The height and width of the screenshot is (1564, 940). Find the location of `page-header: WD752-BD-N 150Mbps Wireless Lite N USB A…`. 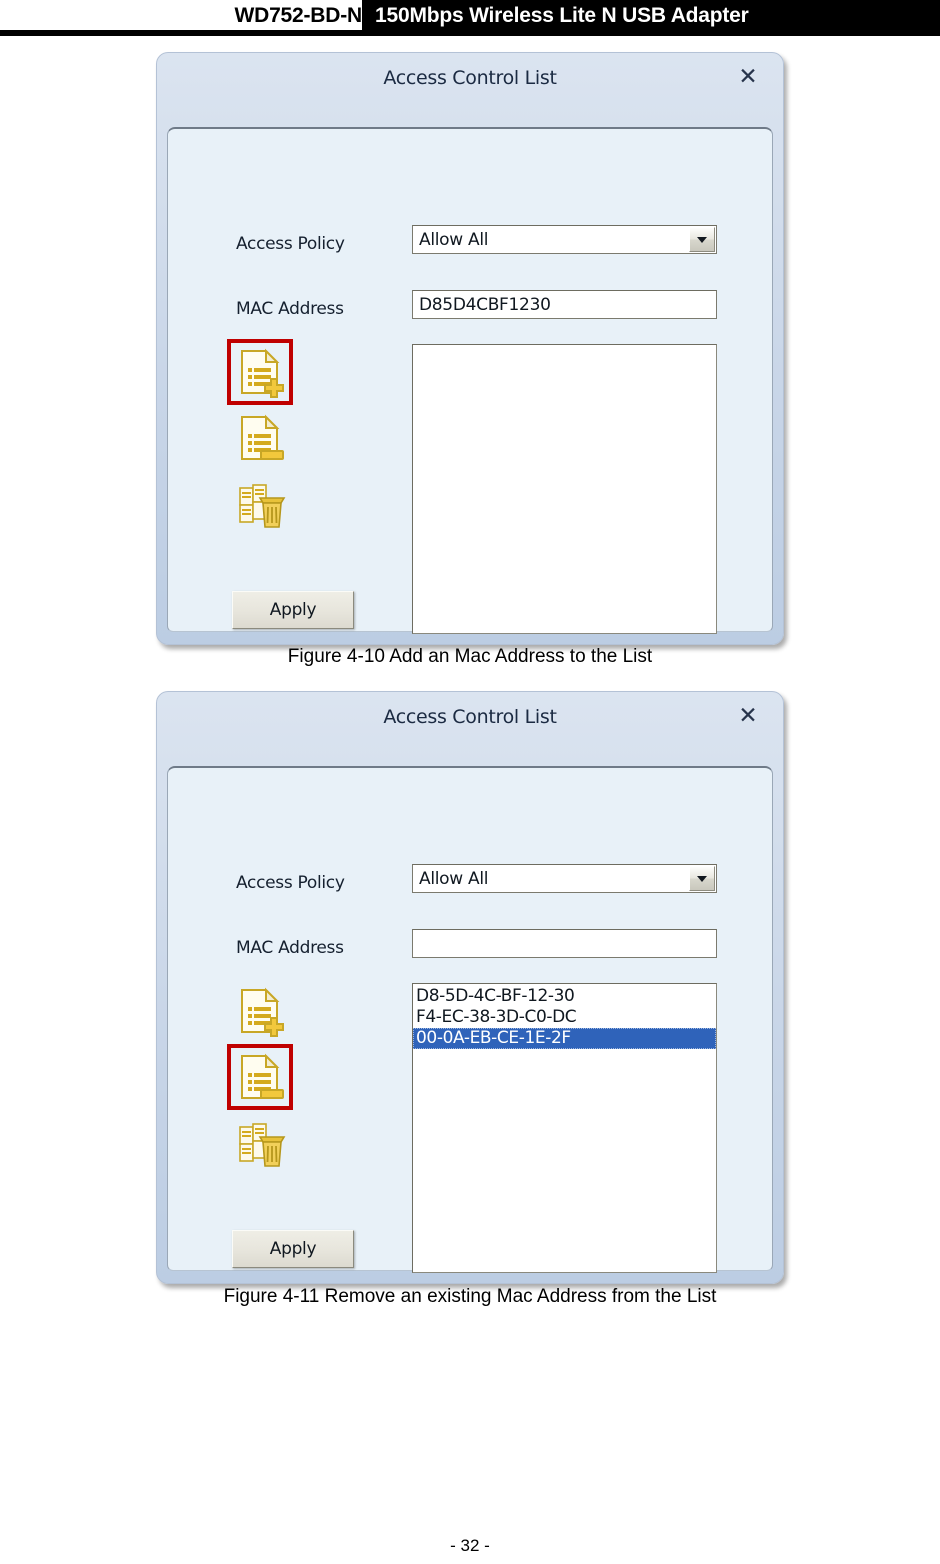

page-header: WD752-BD-N 150Mbps Wireless Lite N USB A… is located at coordinates (470, 18).